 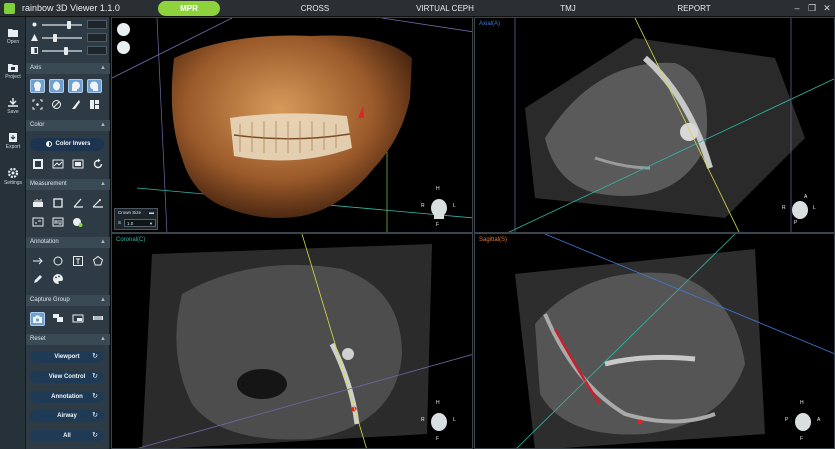 What do you see at coordinates (13, 173) in the screenshot?
I see `gear-icon` at bounding box center [13, 173].